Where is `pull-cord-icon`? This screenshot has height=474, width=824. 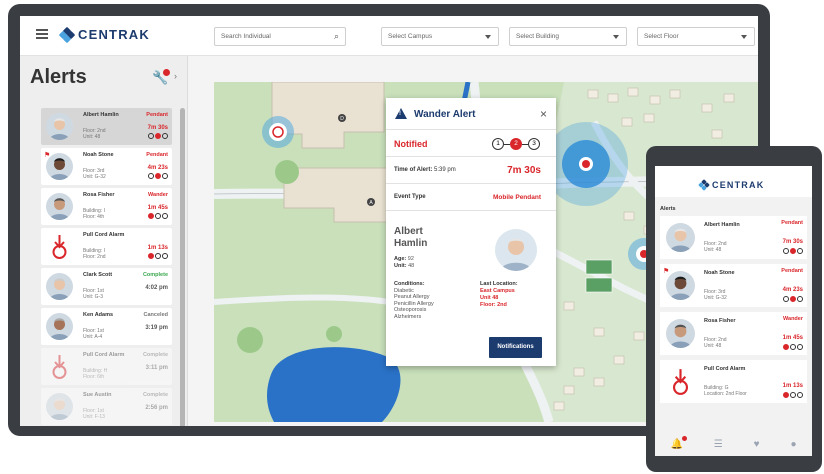
pull-cord-icon is located at coordinates (59, 366).